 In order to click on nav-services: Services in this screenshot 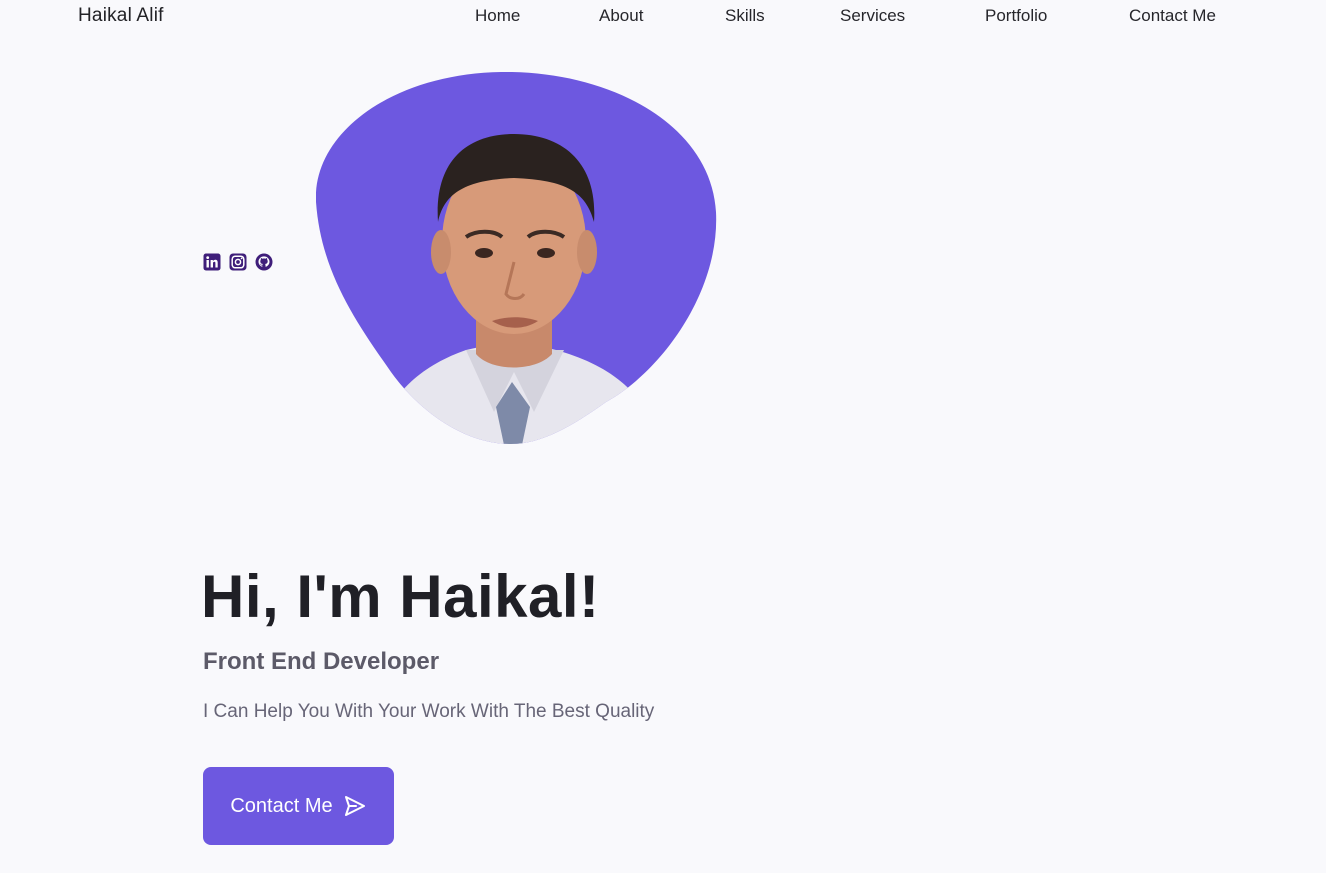, I will do `click(872, 16)`.